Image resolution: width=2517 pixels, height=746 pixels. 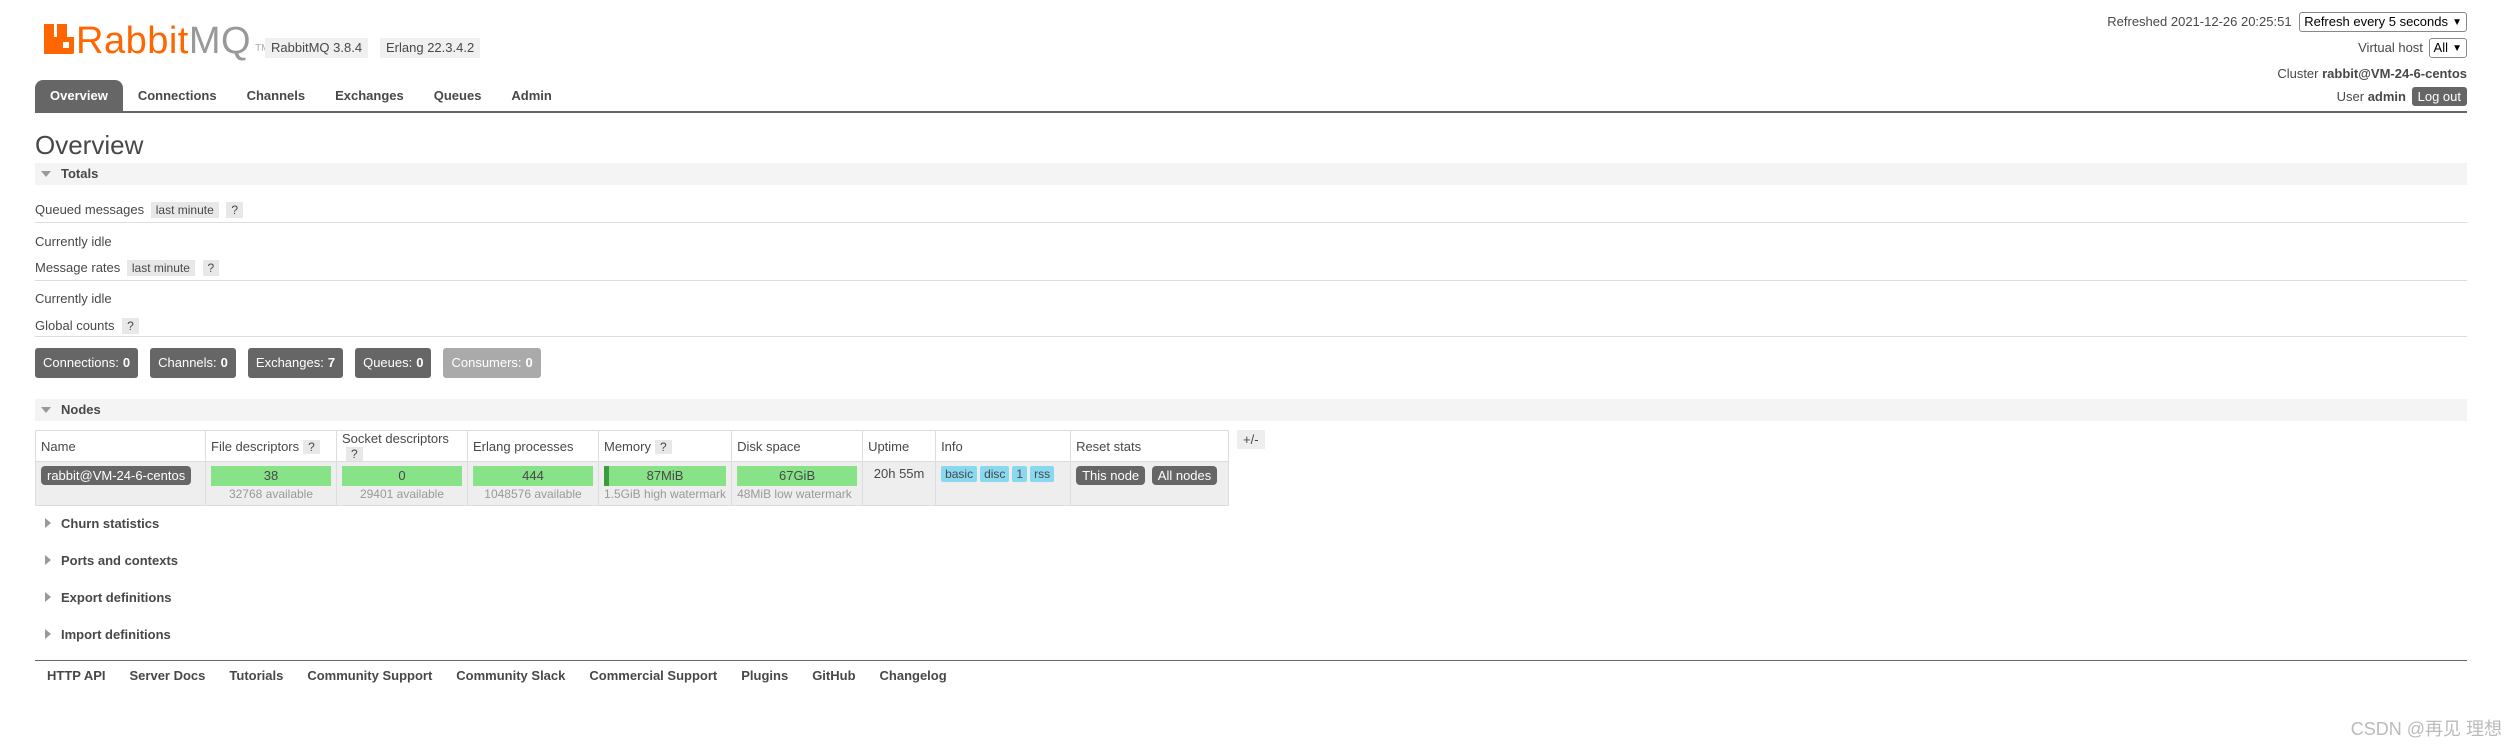 I want to click on user-info: User admin Log out, so click(x=2402, y=96).